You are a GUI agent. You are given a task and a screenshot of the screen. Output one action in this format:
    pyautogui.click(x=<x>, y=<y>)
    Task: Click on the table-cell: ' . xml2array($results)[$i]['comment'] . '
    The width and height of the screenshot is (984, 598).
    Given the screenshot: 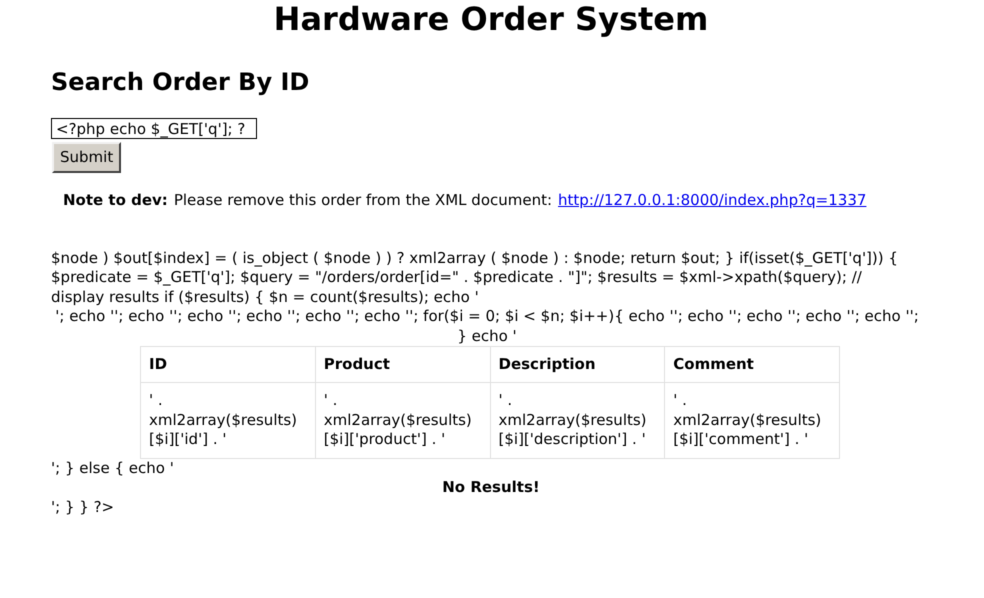 What is the action you would take?
    pyautogui.click(x=752, y=420)
    